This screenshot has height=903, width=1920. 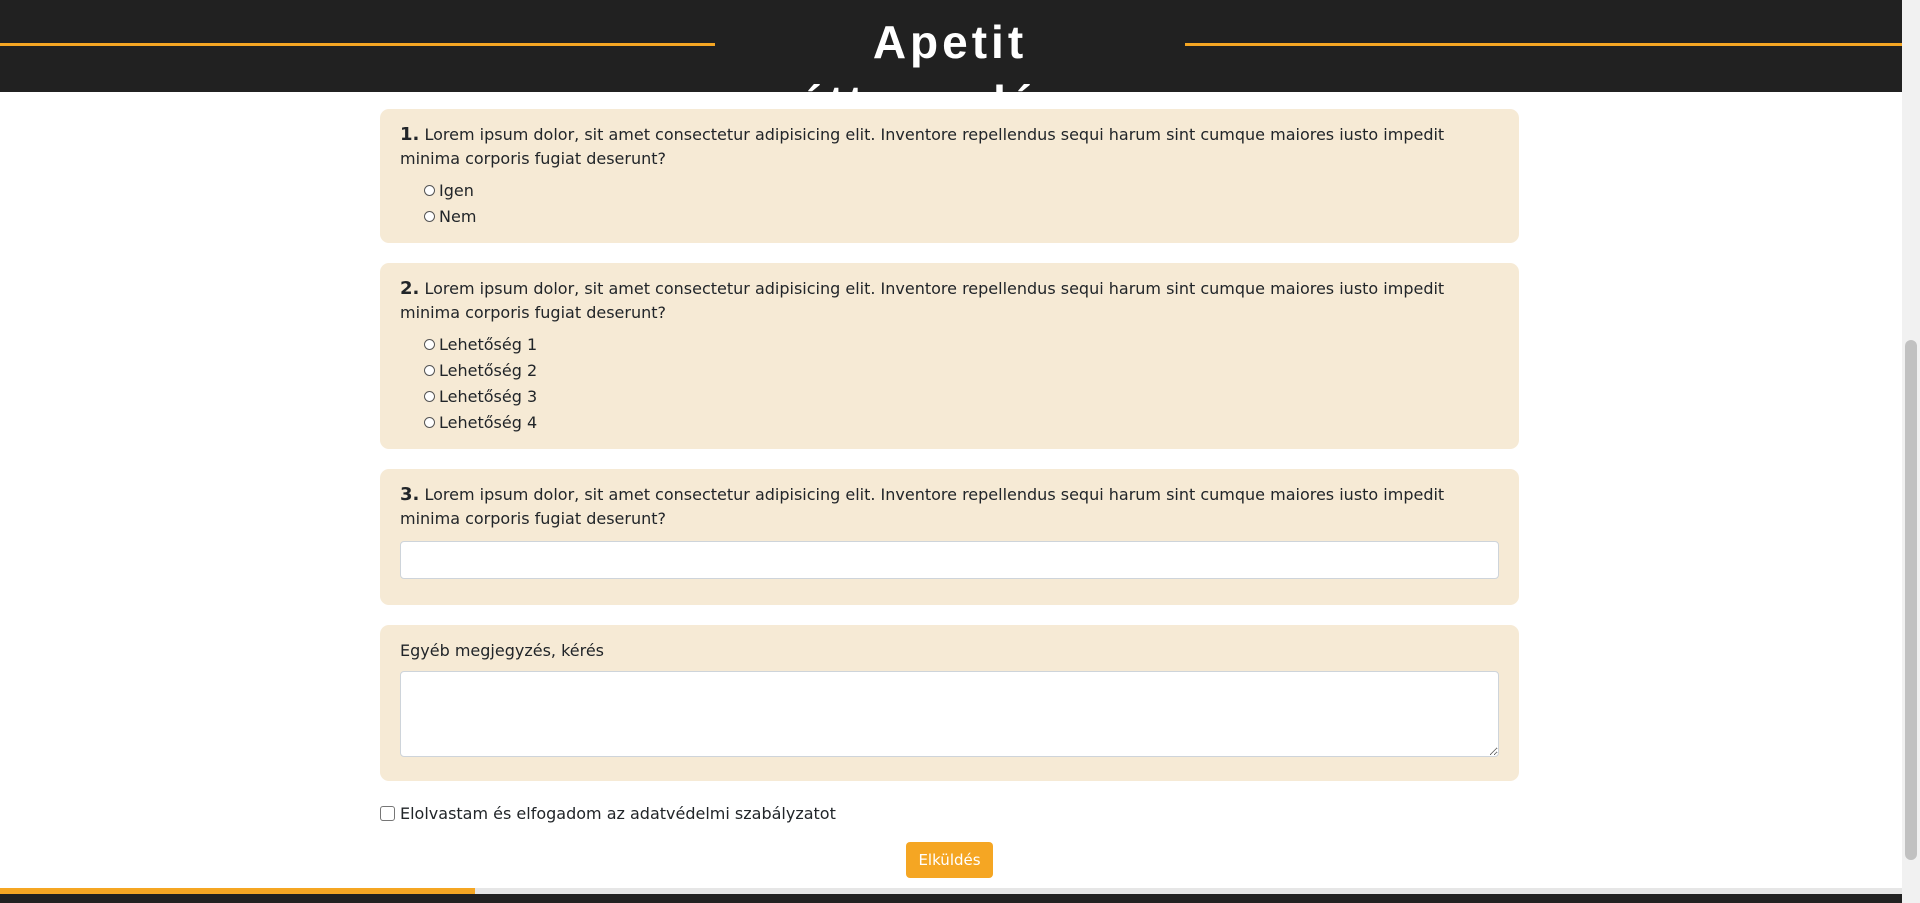 I want to click on question-number: 1., so click(x=410, y=134).